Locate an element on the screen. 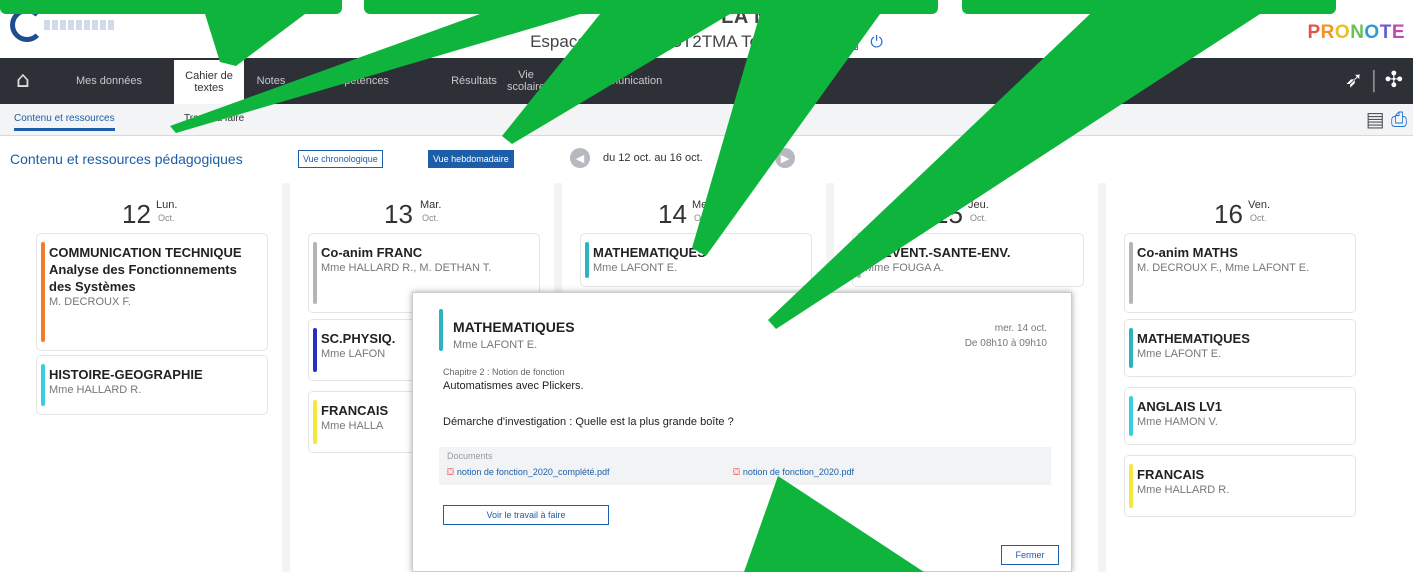 The height and width of the screenshot is (572, 1413). day-name: Lun. is located at coordinates (167, 205).